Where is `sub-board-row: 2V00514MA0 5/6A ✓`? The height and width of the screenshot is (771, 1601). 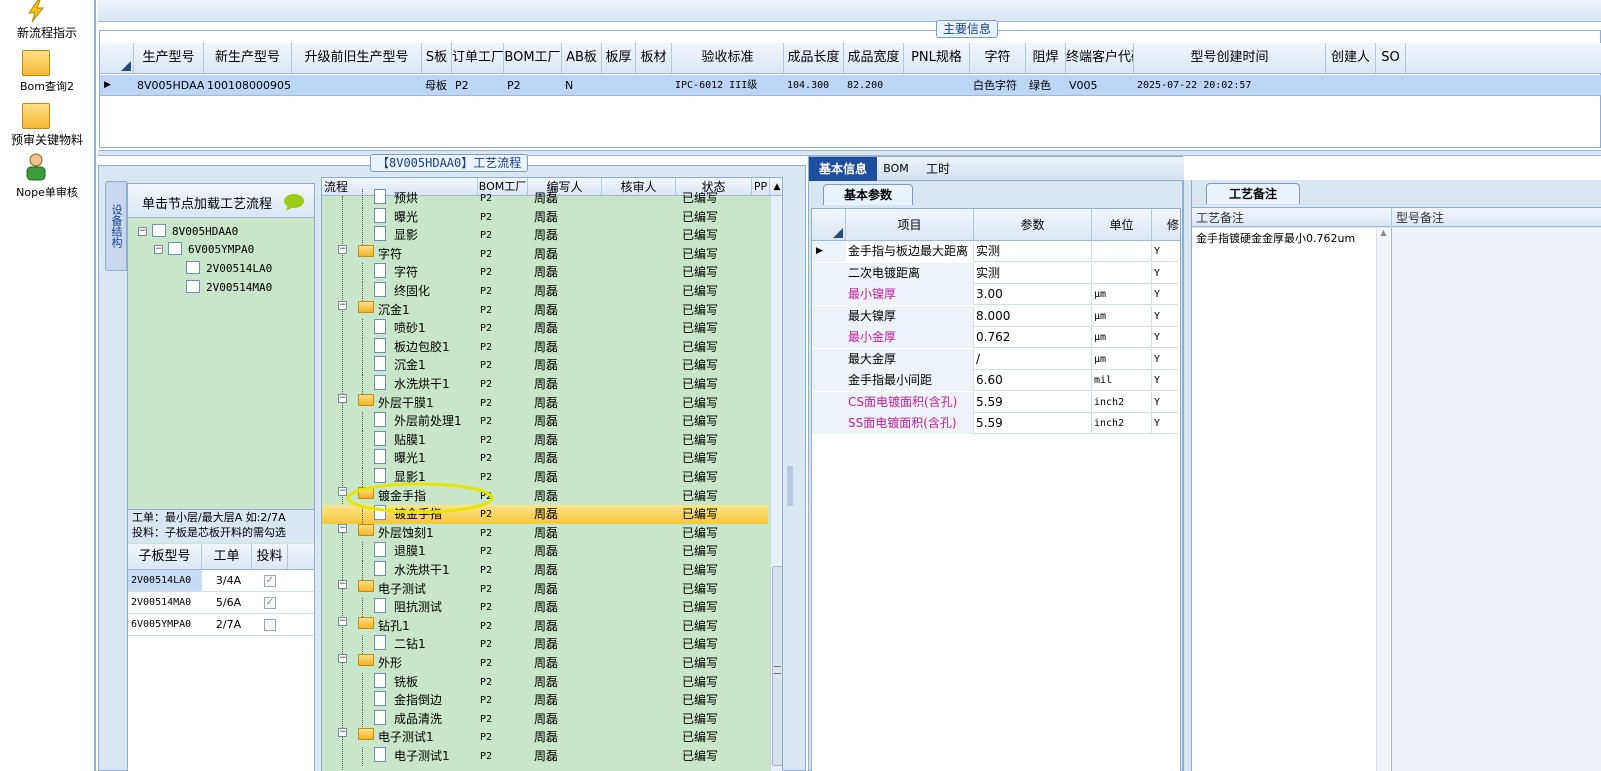 sub-board-row: 2V00514MA0 5/6A ✓ is located at coordinates (221, 603).